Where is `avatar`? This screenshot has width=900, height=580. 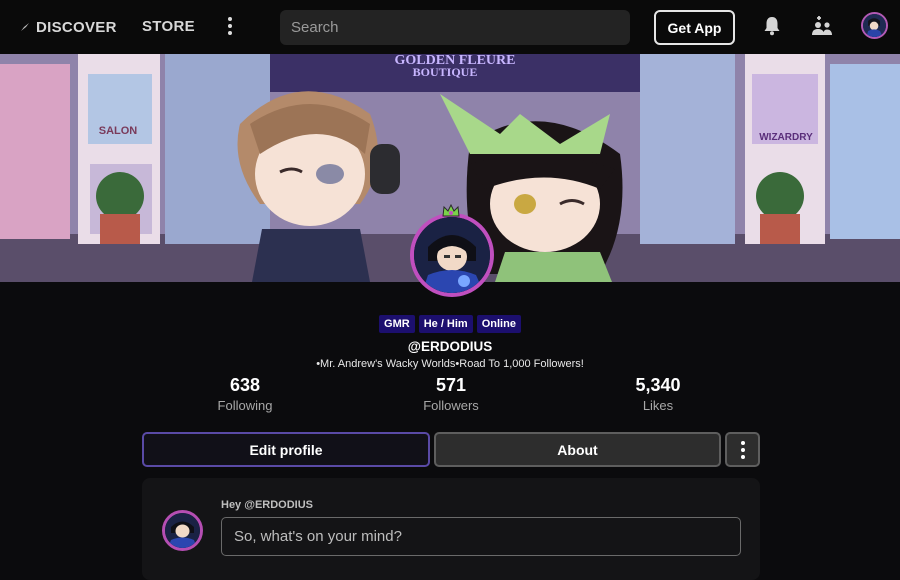
avatar is located at coordinates (874, 25).